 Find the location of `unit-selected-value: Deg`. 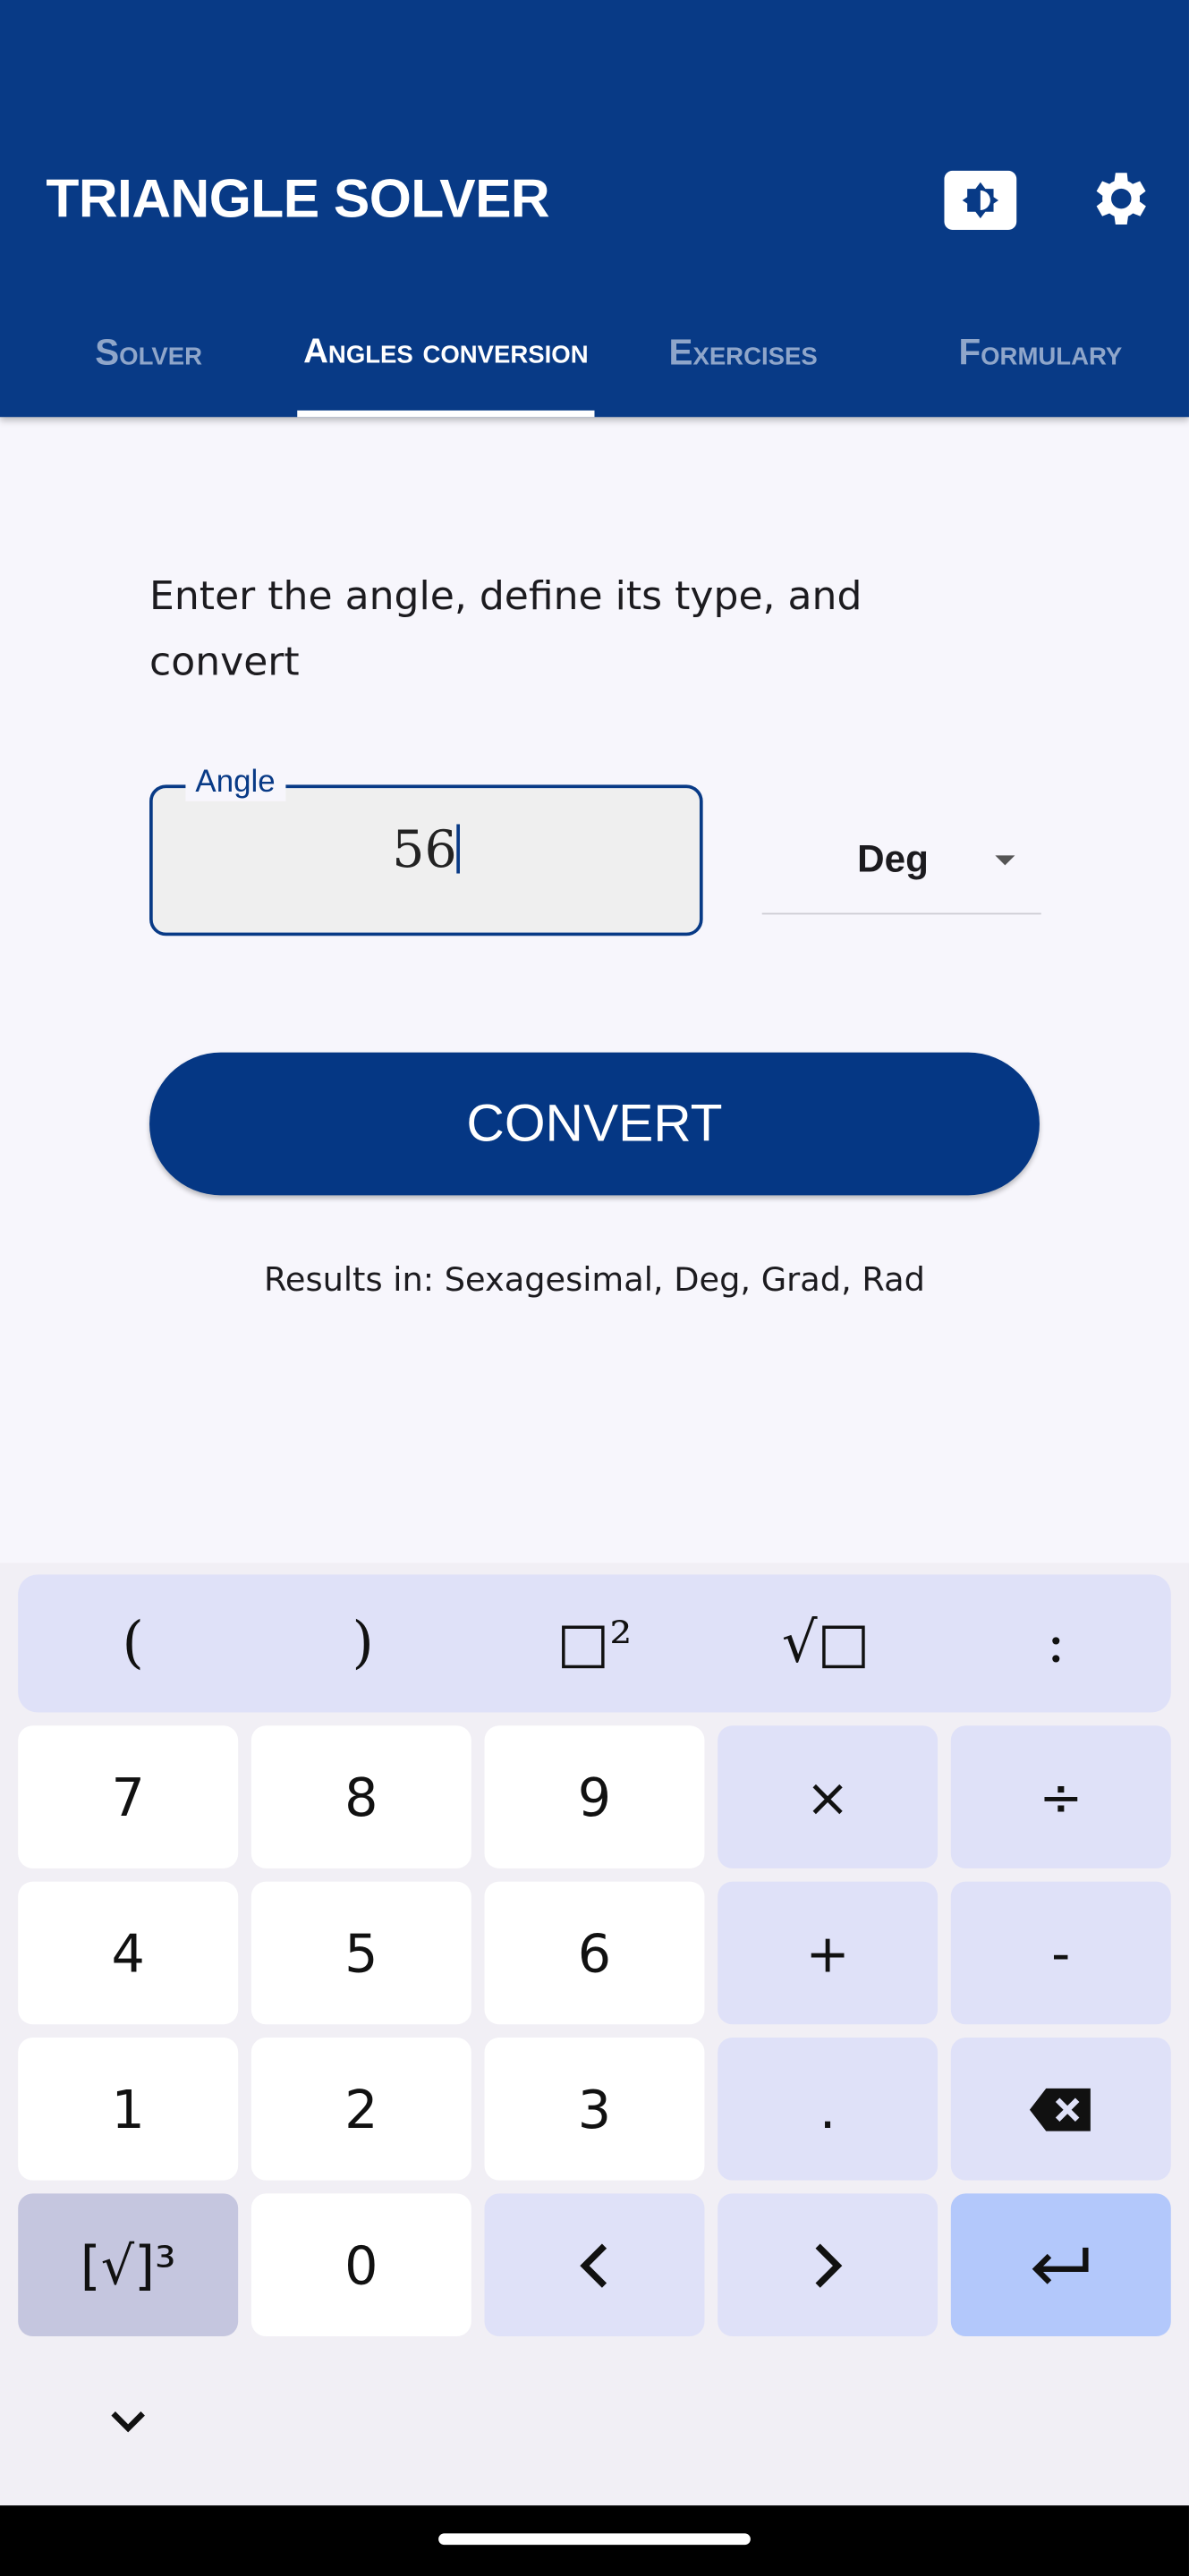

unit-selected-value: Deg is located at coordinates (893, 858).